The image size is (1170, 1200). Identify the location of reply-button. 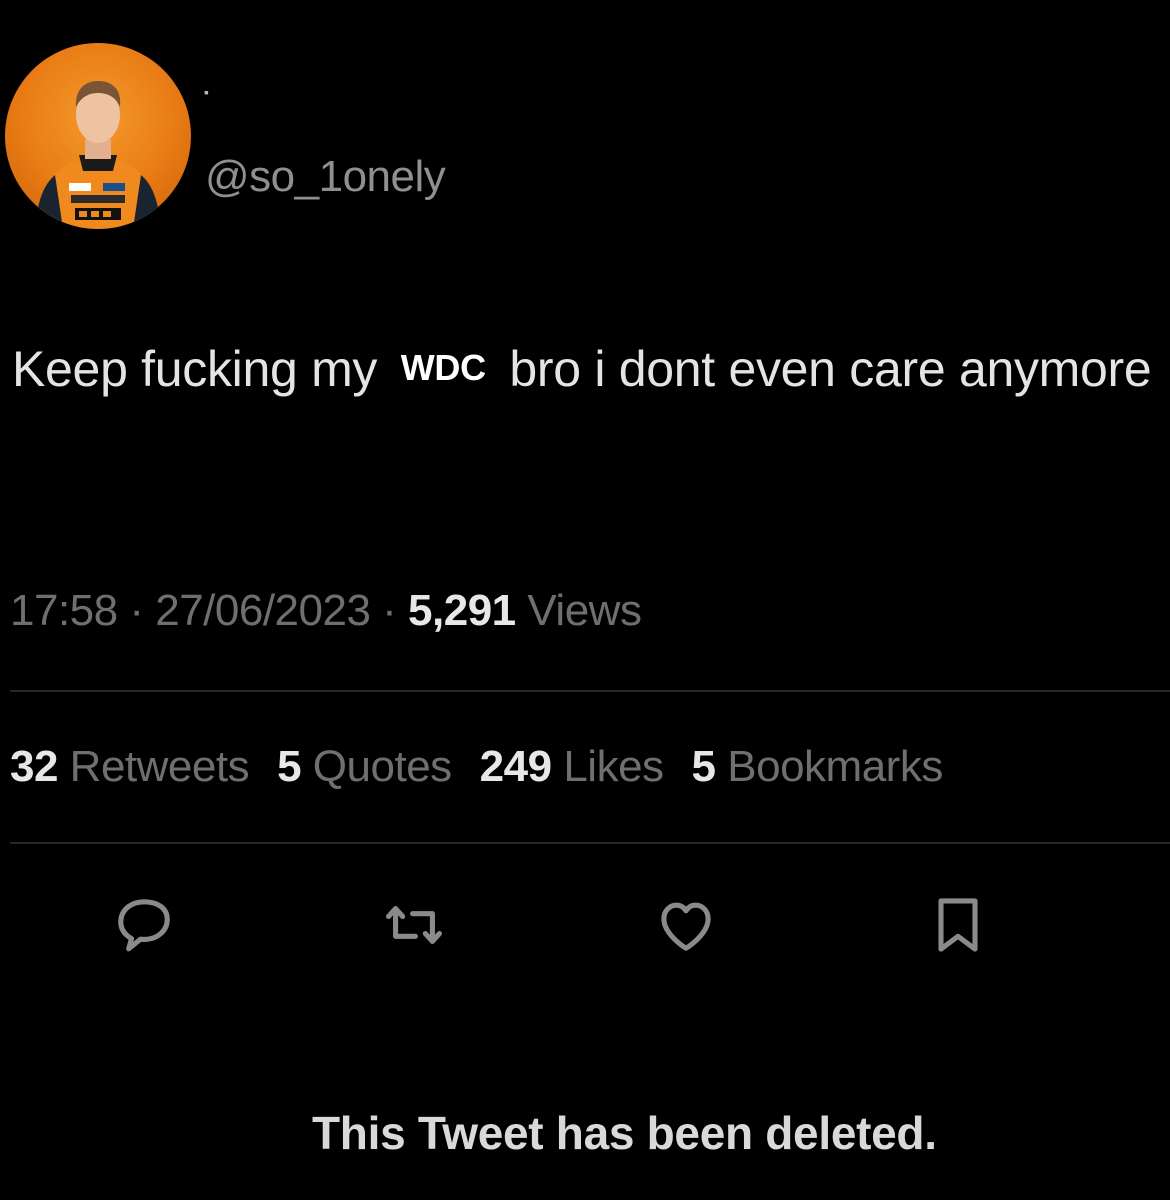
(144, 925).